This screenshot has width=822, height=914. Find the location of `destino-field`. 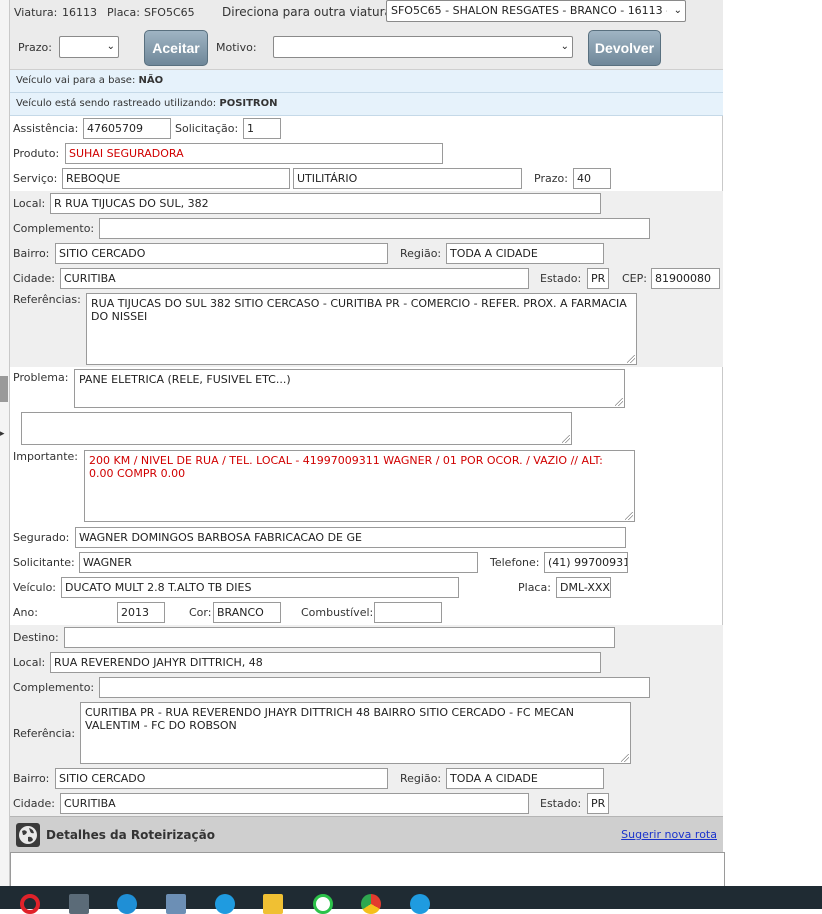

destino-field is located at coordinates (339, 637).